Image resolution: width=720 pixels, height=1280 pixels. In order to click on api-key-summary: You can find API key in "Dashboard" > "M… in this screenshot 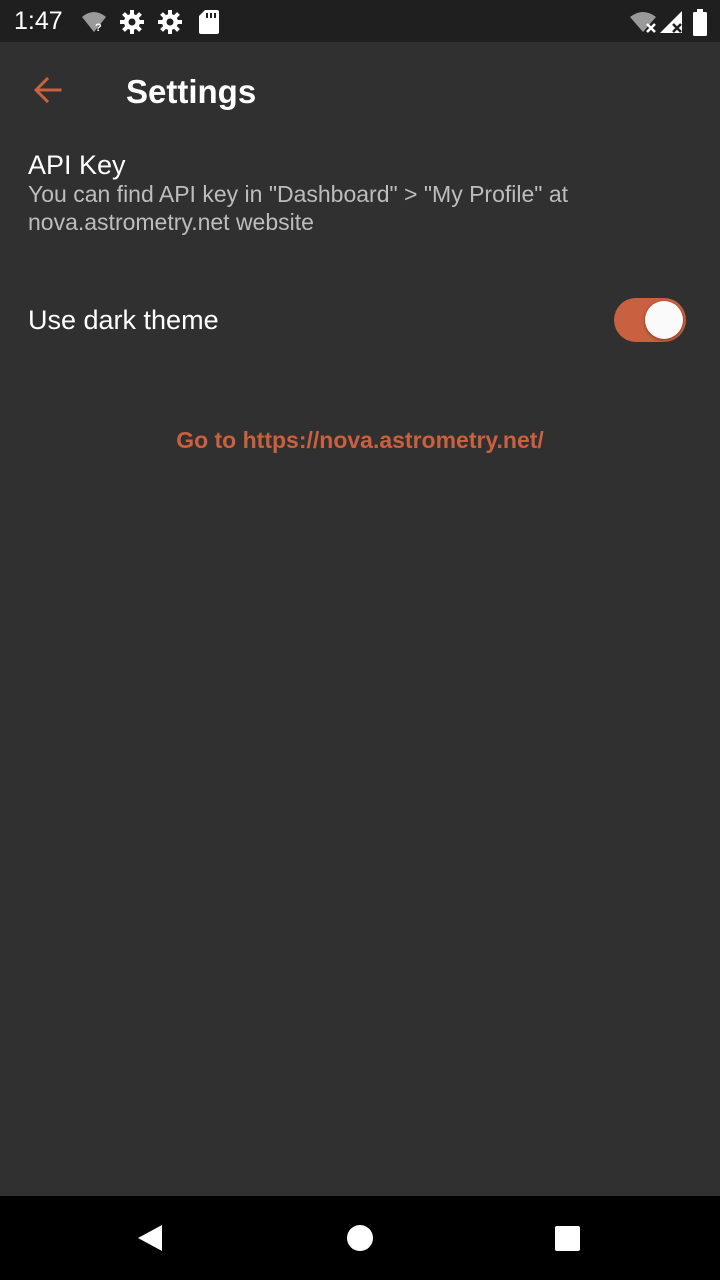, I will do `click(298, 208)`.